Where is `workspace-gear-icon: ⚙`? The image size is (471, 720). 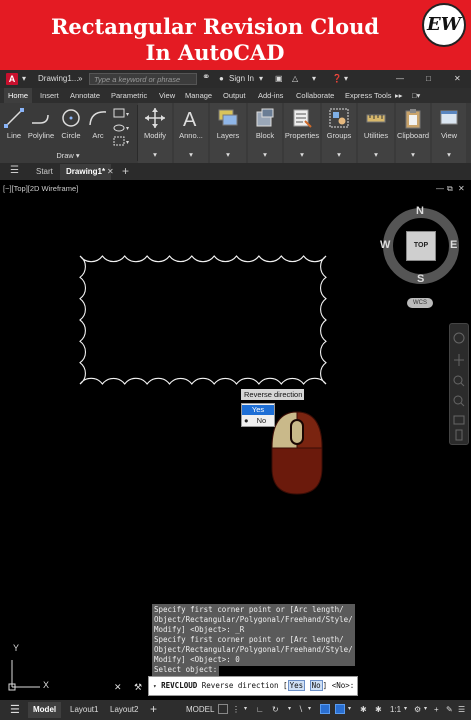 workspace-gear-icon: ⚙ is located at coordinates (417, 709).